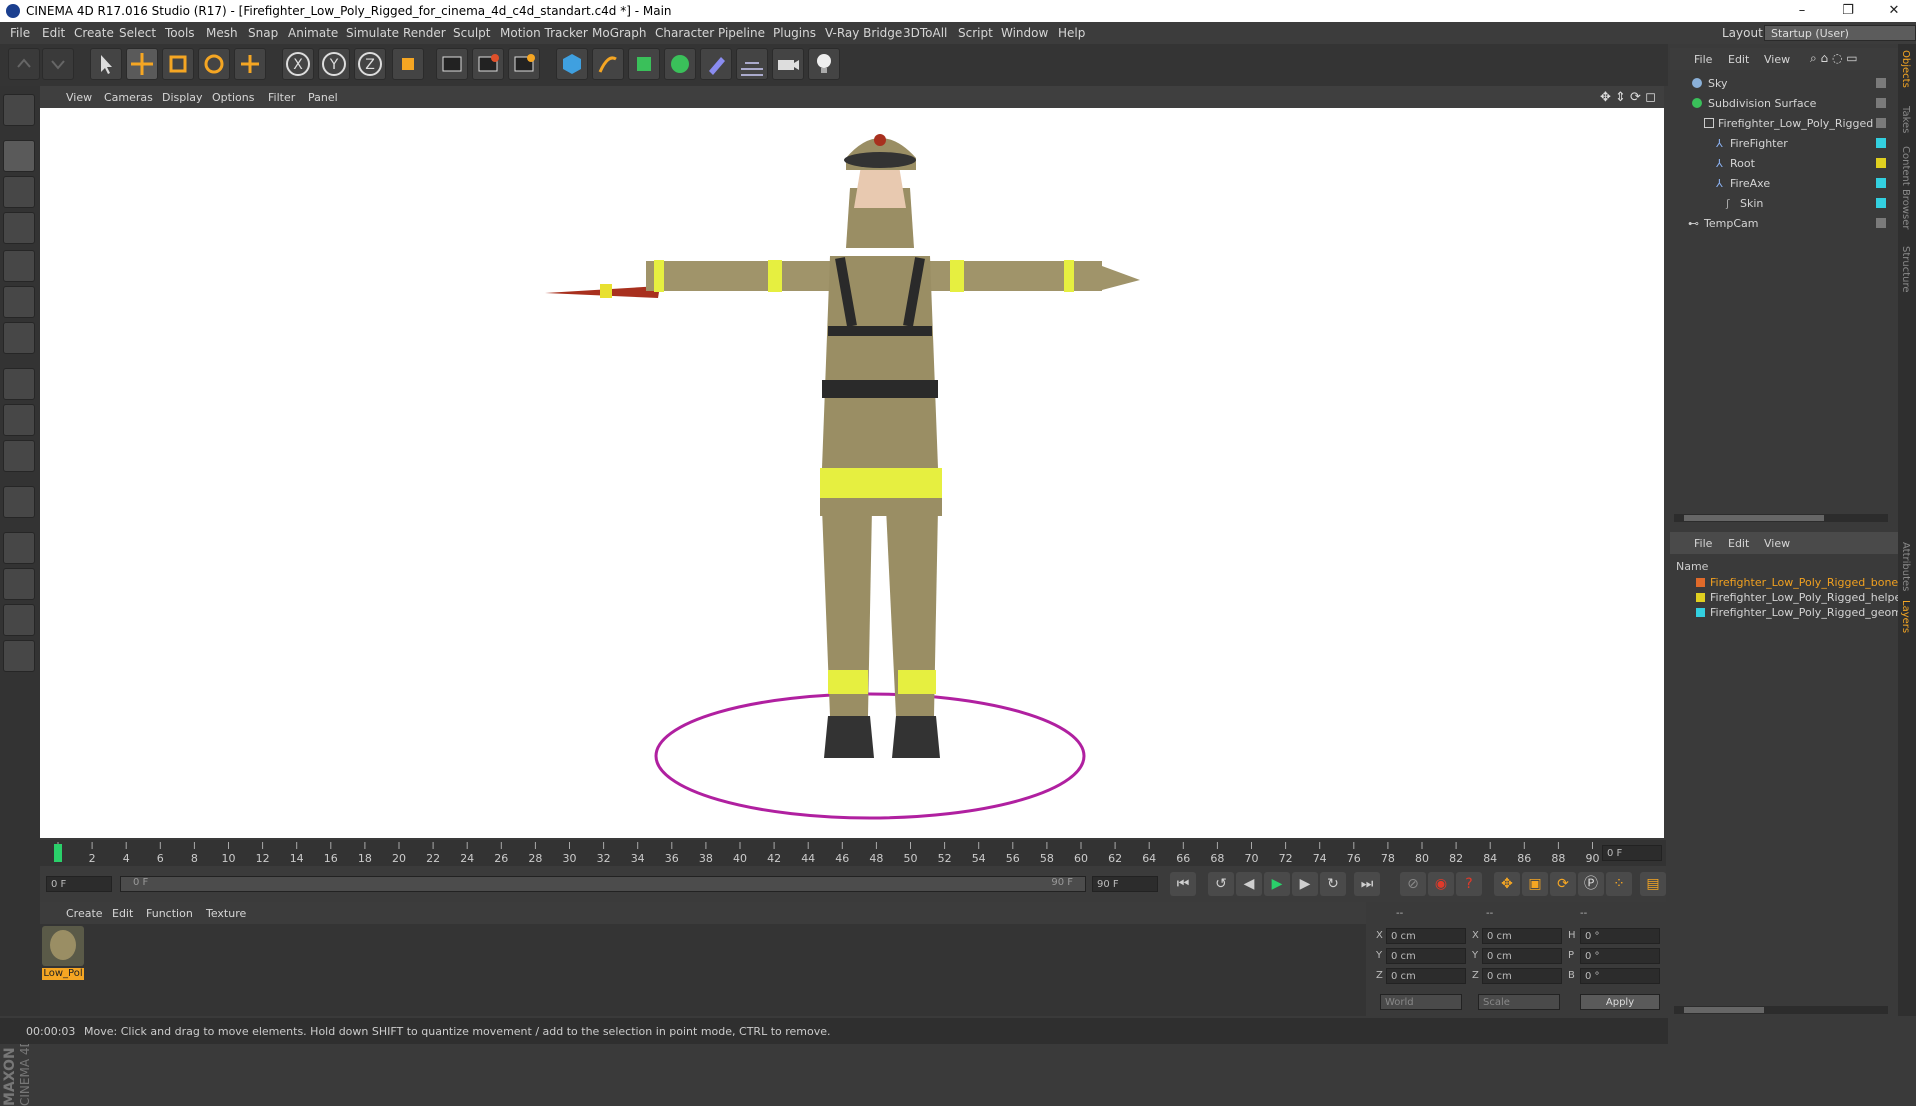 The width and height of the screenshot is (1916, 1106). Describe the element at coordinates (1905, 616) in the screenshot. I see `tab-layers: Layers` at that location.